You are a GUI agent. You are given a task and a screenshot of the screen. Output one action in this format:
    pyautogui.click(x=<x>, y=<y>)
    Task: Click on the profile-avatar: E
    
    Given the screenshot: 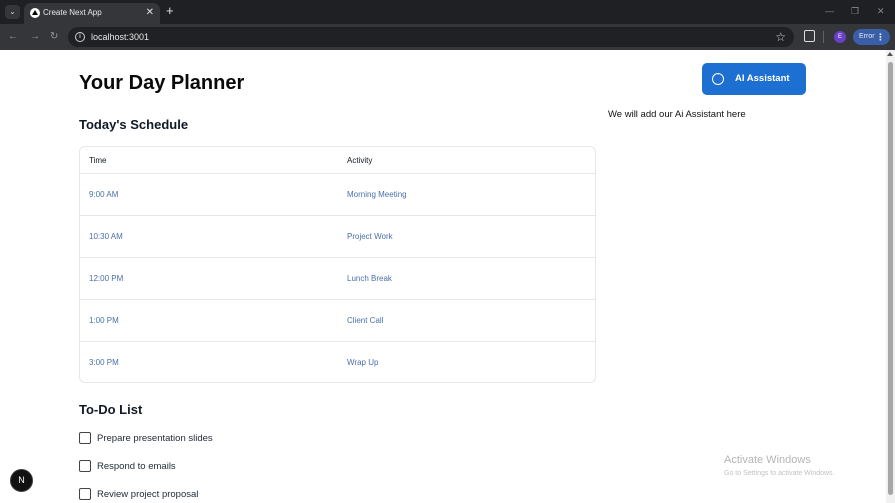 What is the action you would take?
    pyautogui.click(x=840, y=37)
    